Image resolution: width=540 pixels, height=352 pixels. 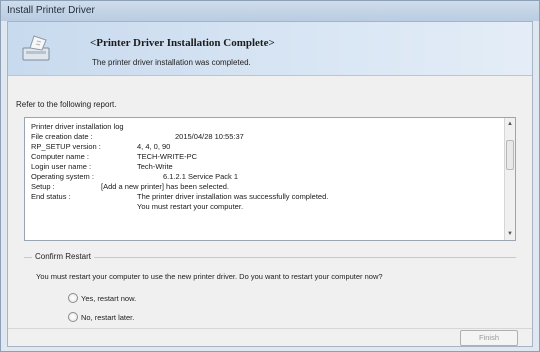 I want to click on log-value: 4, 4, 0, 90, so click(x=154, y=146).